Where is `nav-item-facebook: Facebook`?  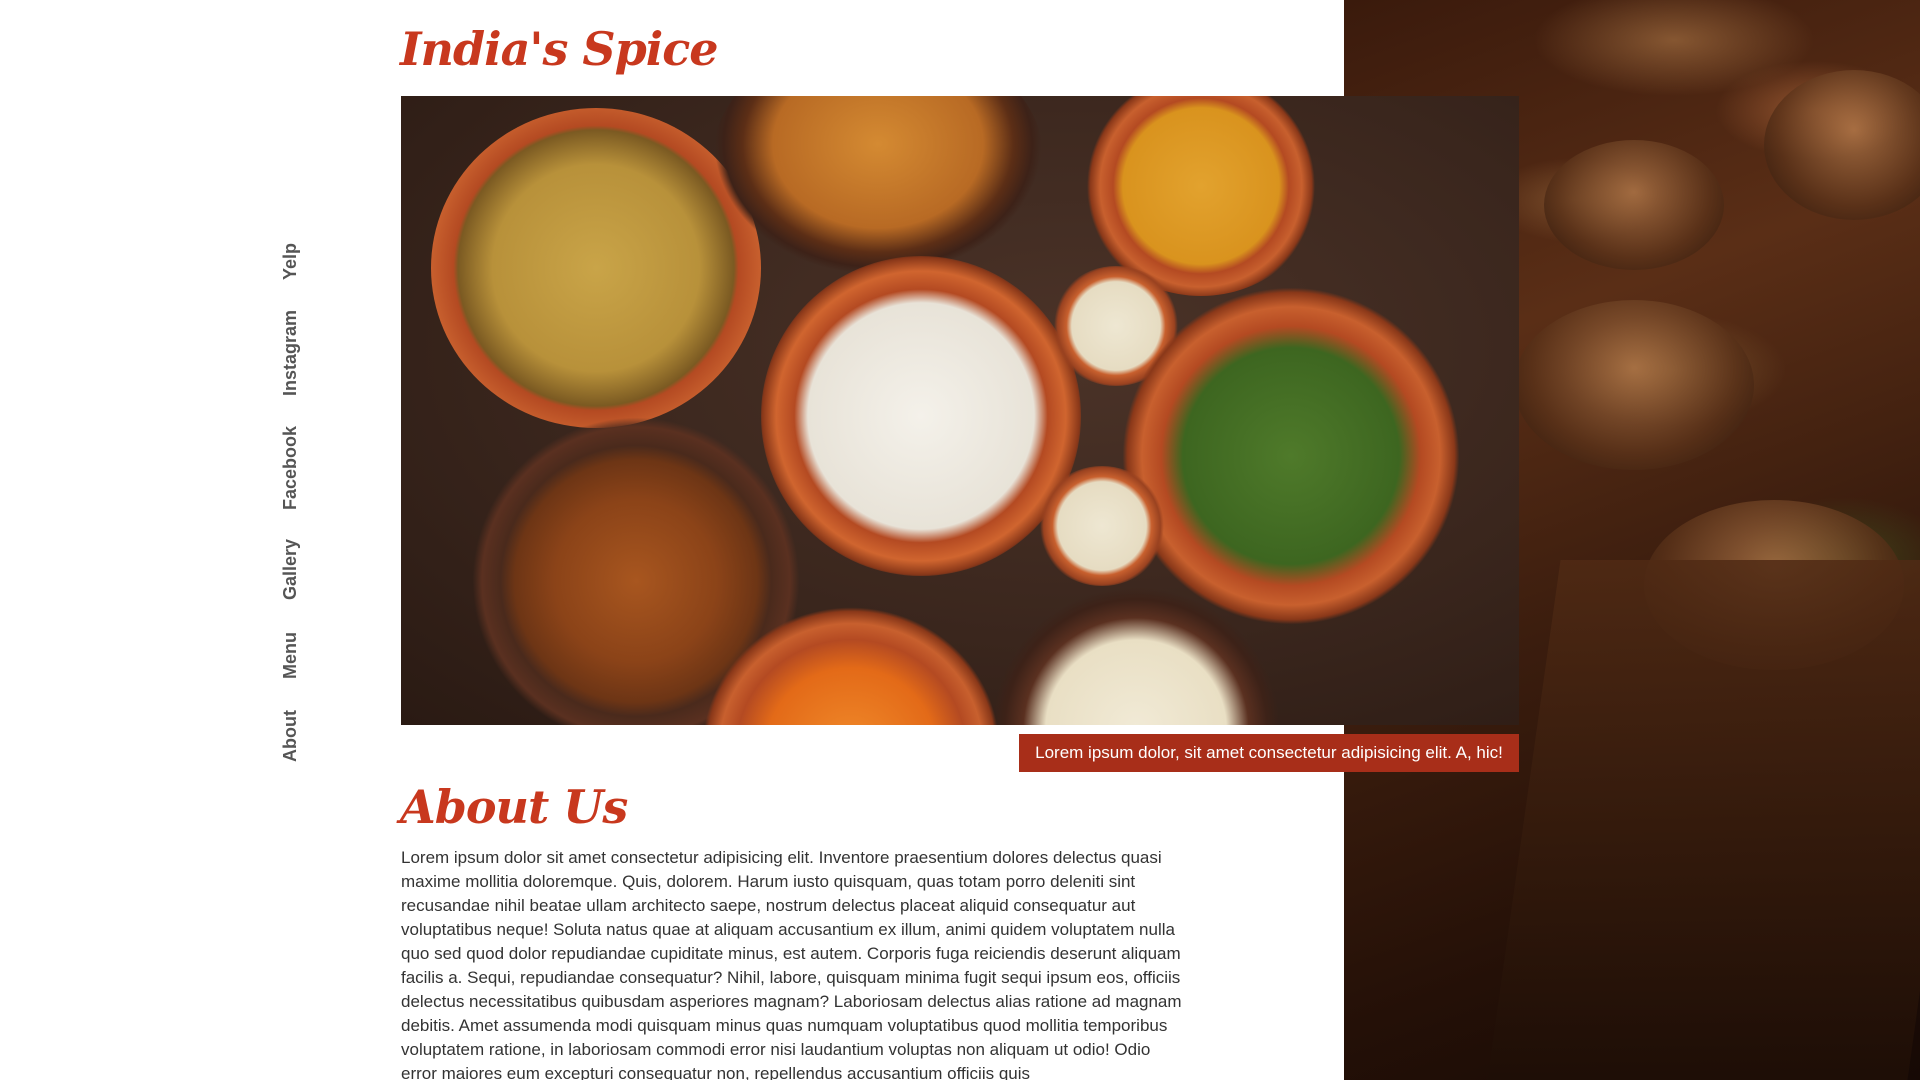
nav-item-facebook: Facebook is located at coordinates (290, 468).